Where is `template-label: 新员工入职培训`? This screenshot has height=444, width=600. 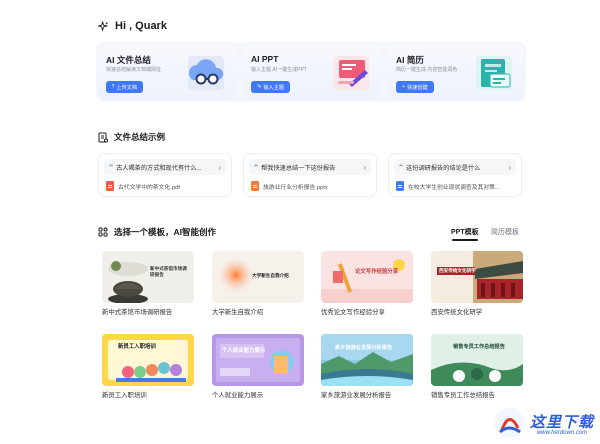 template-label: 新员工入职培训 is located at coordinates (124, 395).